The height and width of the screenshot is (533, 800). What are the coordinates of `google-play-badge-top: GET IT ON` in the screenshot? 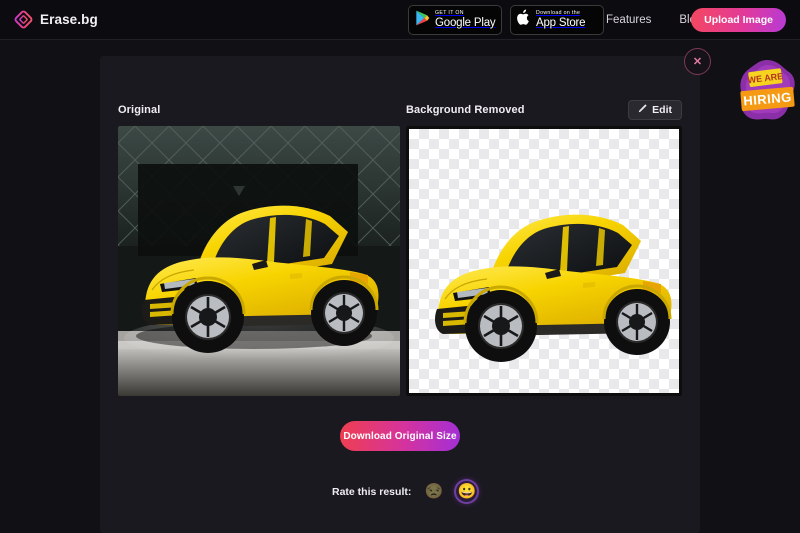 It's located at (449, 12).